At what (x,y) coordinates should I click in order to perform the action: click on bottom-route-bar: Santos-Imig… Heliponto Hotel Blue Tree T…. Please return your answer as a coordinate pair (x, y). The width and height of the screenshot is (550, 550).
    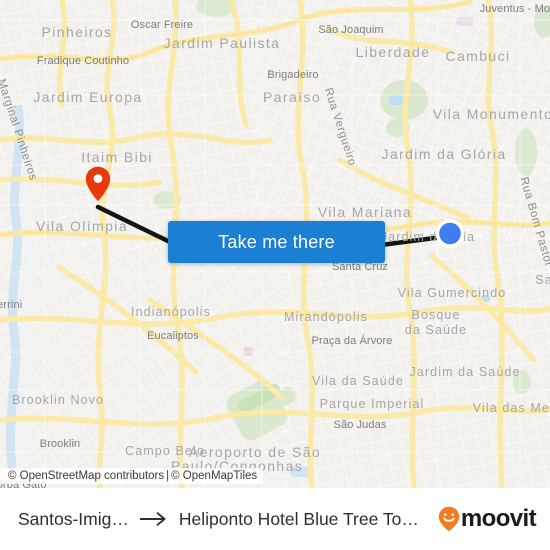
    Looking at the image, I should click on (275, 519).